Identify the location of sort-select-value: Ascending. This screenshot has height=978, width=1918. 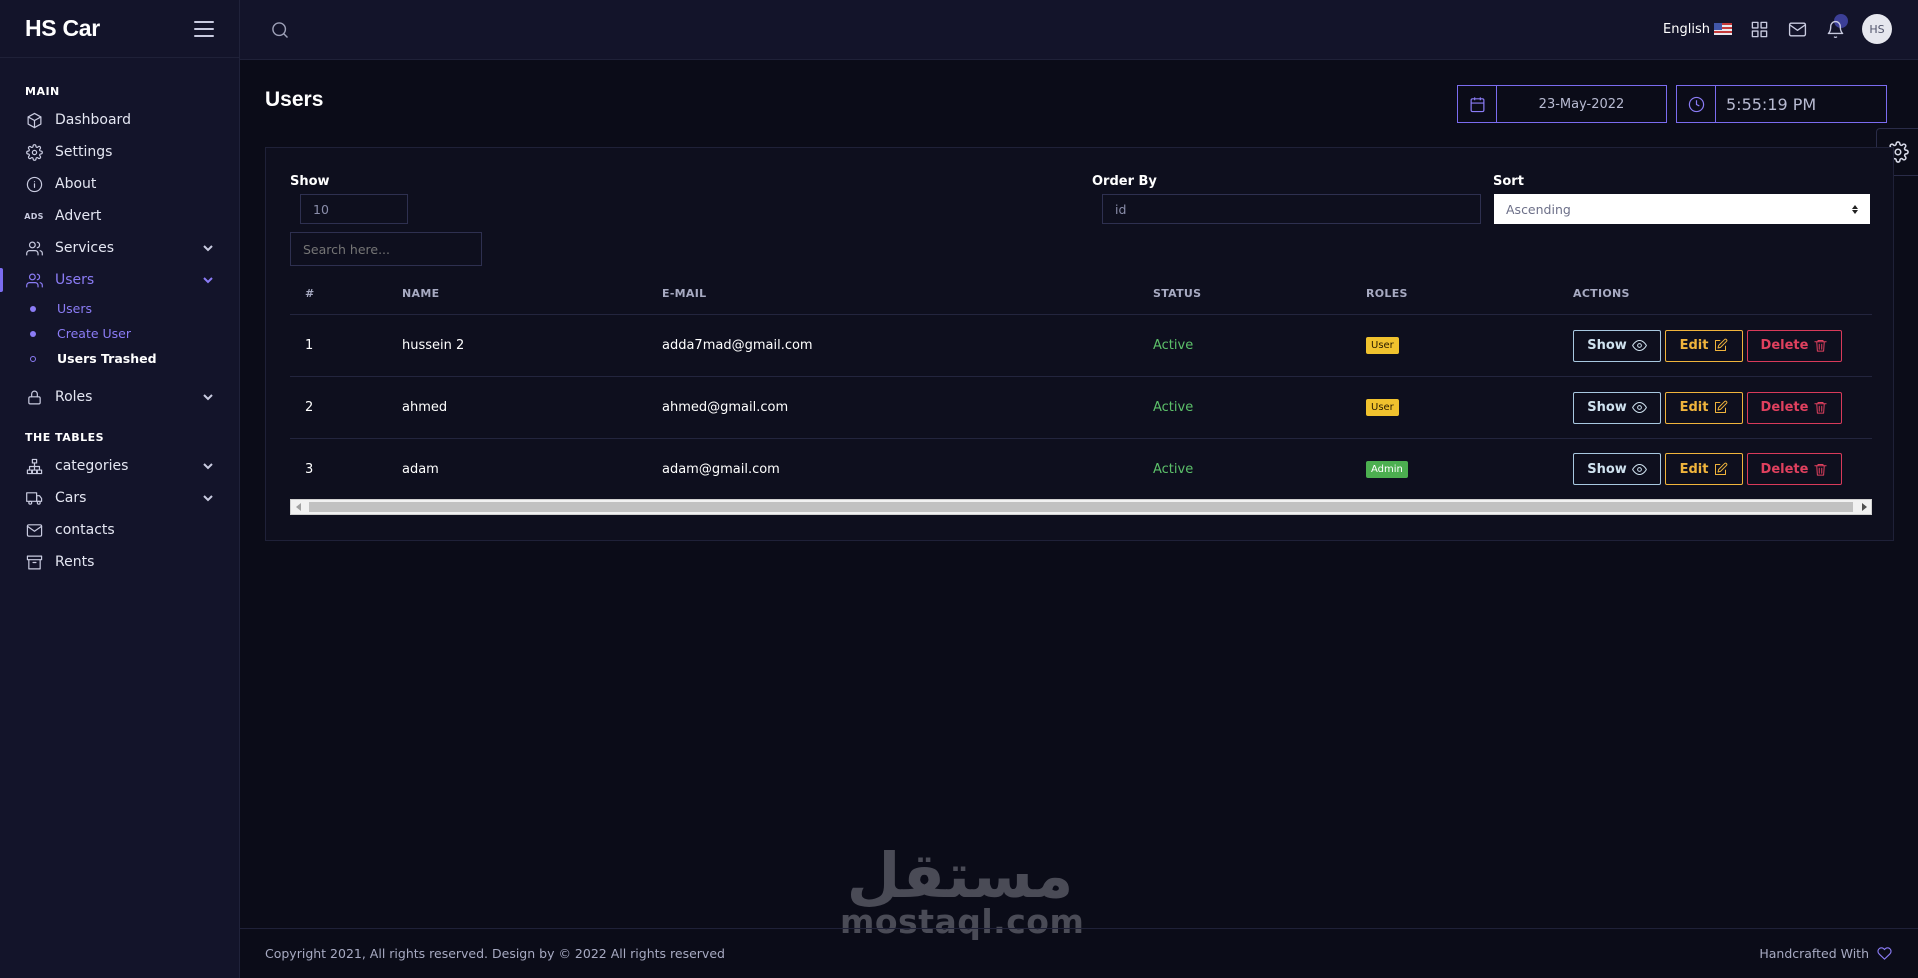
(1538, 209).